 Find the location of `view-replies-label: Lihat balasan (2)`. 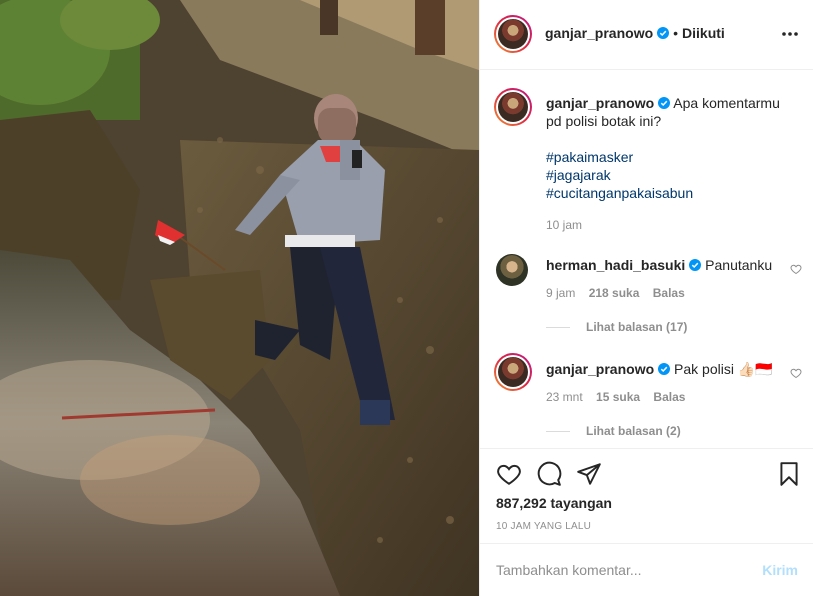

view-replies-label: Lihat balasan (2) is located at coordinates (633, 431).